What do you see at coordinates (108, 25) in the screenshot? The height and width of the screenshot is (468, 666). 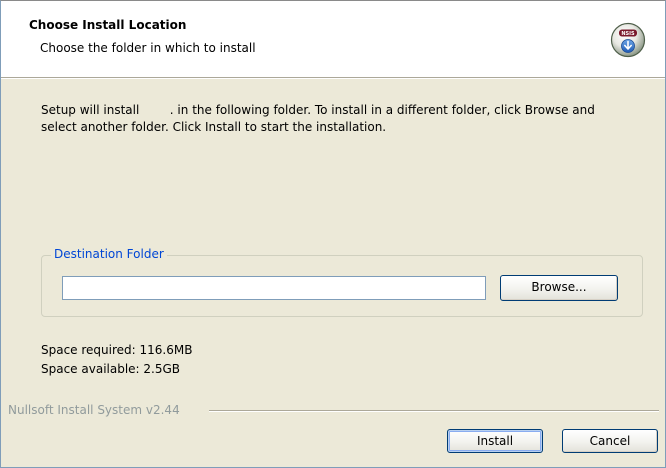 I see `page-title: Choose Install Location` at bounding box center [108, 25].